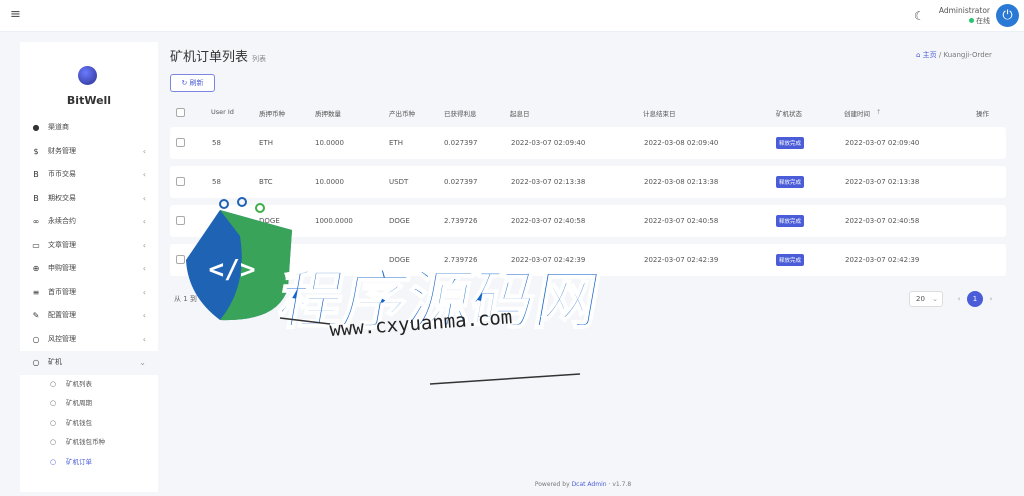 The image size is (1024, 496). What do you see at coordinates (15, 15) in the screenshot?
I see `hamburger-menu-icon: ≡` at bounding box center [15, 15].